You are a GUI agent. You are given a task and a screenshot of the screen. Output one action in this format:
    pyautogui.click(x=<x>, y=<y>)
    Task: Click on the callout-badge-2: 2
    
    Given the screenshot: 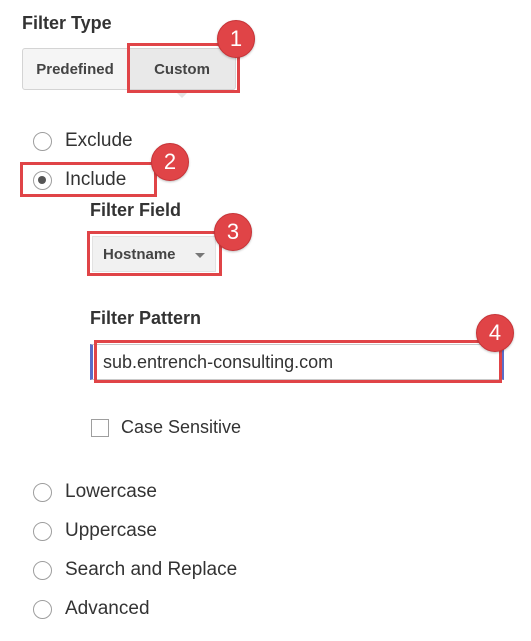 What is the action you would take?
    pyautogui.click(x=170, y=162)
    